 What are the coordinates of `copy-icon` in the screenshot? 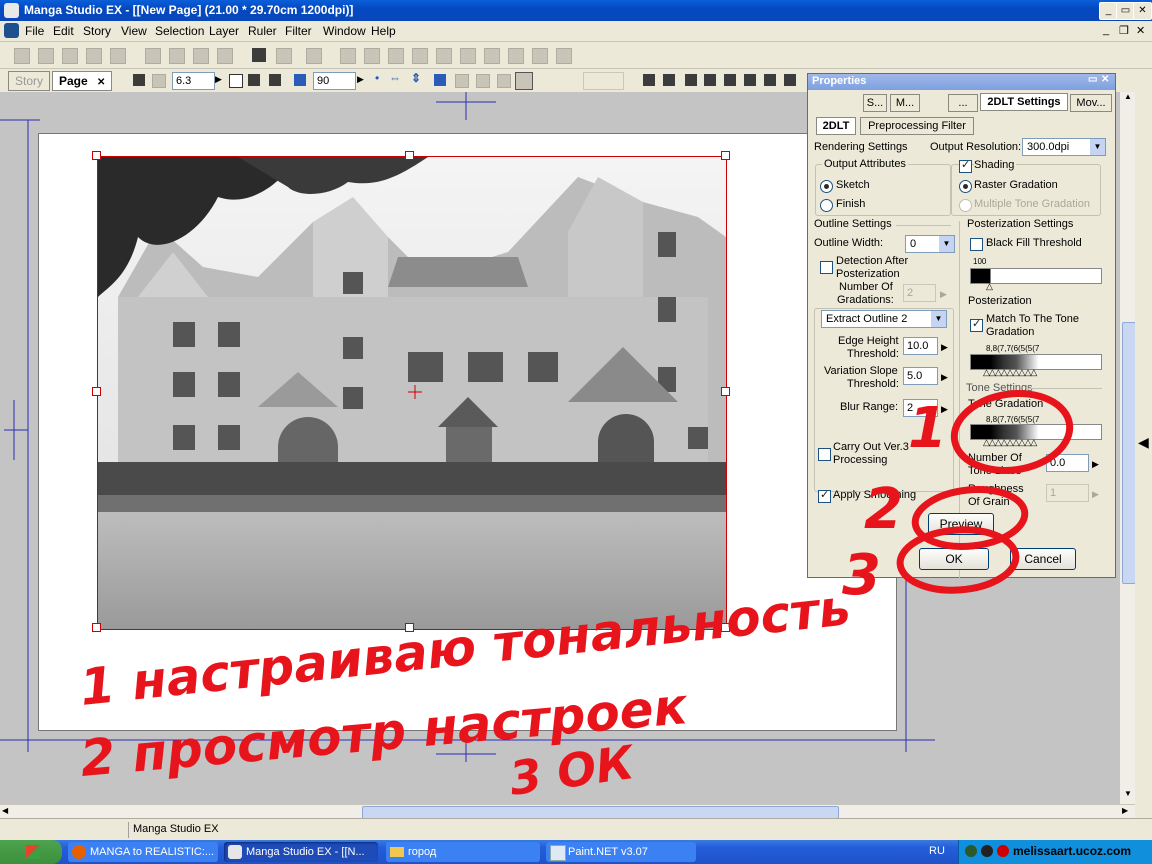 It's located at (177, 56).